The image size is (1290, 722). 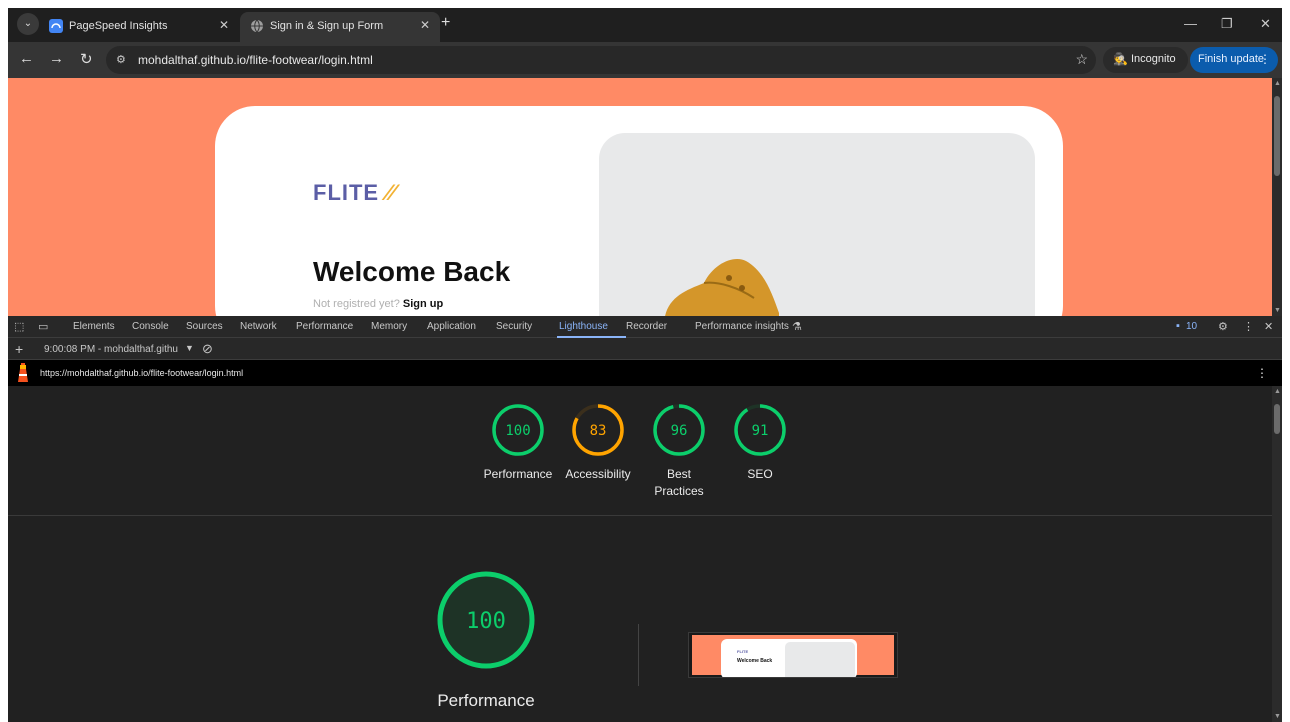 I want to click on thumb-image-panel, so click(x=820, y=659).